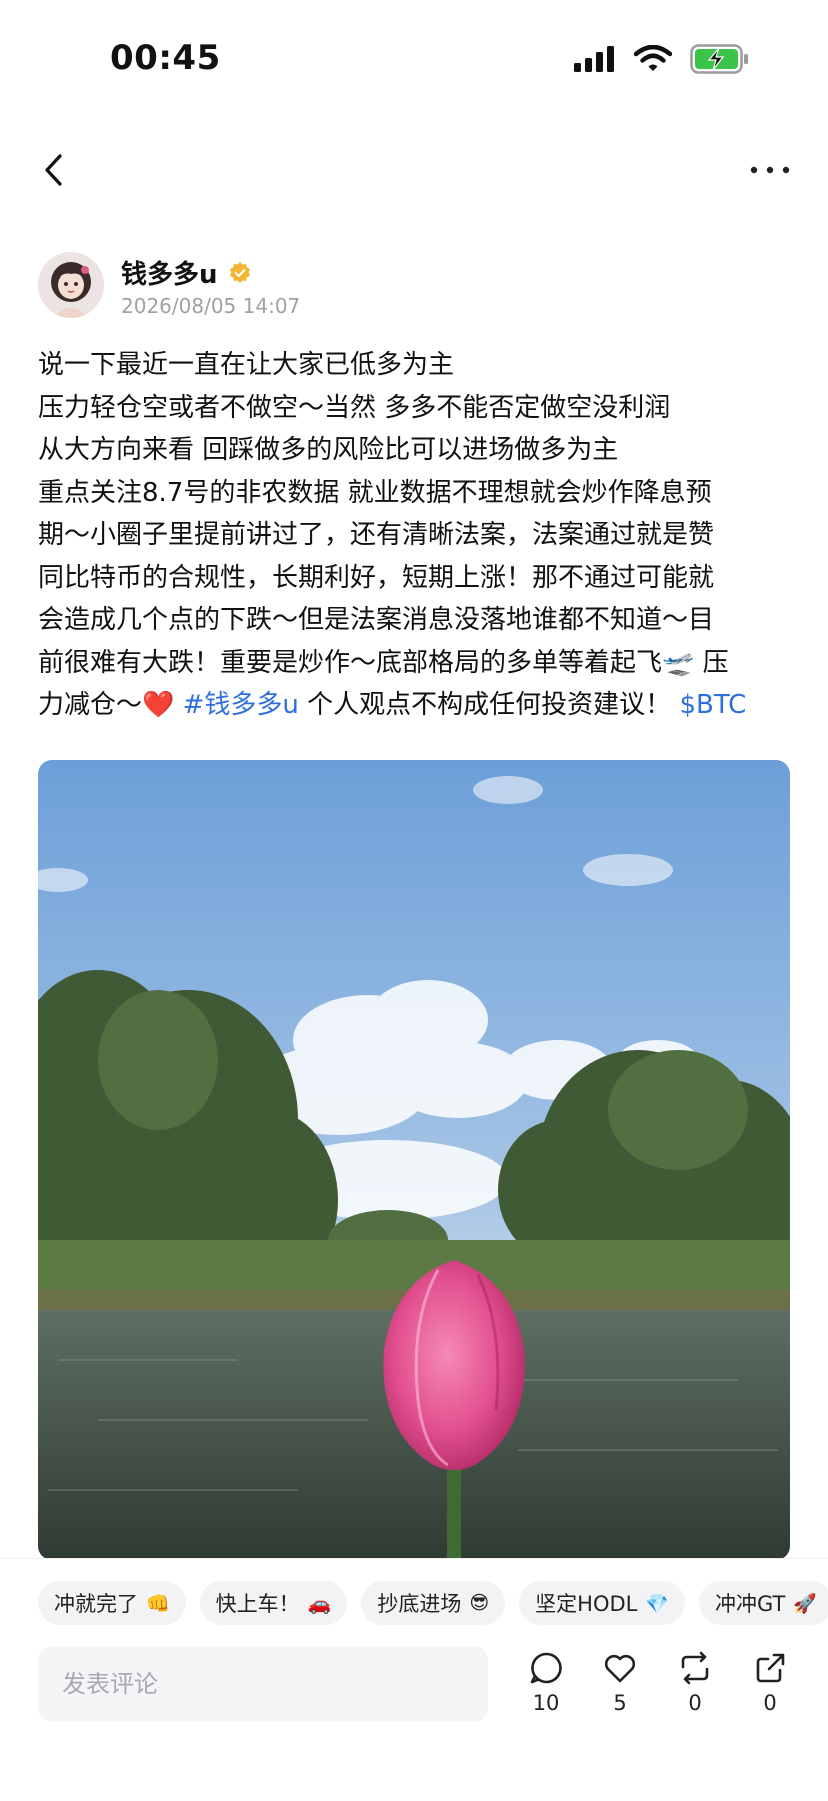 This screenshot has height=1801, width=828. What do you see at coordinates (695, 1668) in the screenshot?
I see `repost-icon` at bounding box center [695, 1668].